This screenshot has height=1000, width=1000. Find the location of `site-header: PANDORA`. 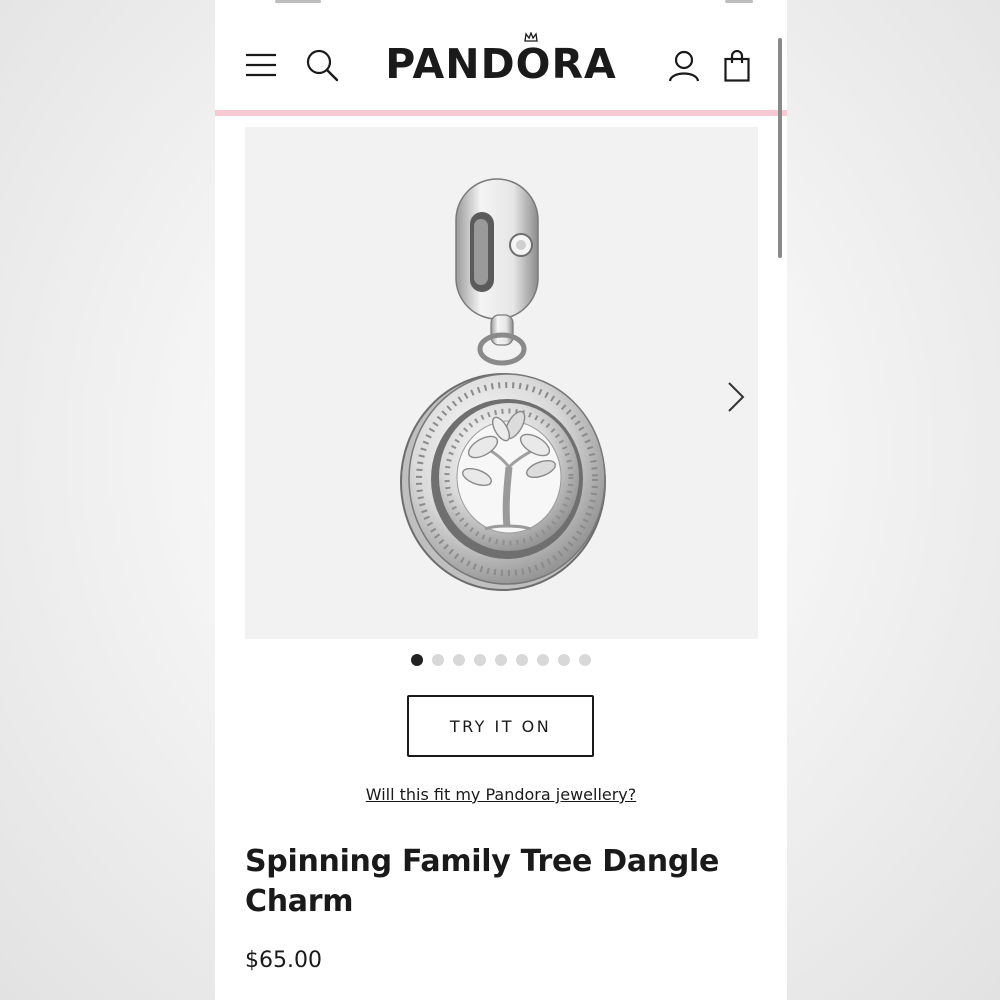

site-header: PANDORA is located at coordinates (501, 56).